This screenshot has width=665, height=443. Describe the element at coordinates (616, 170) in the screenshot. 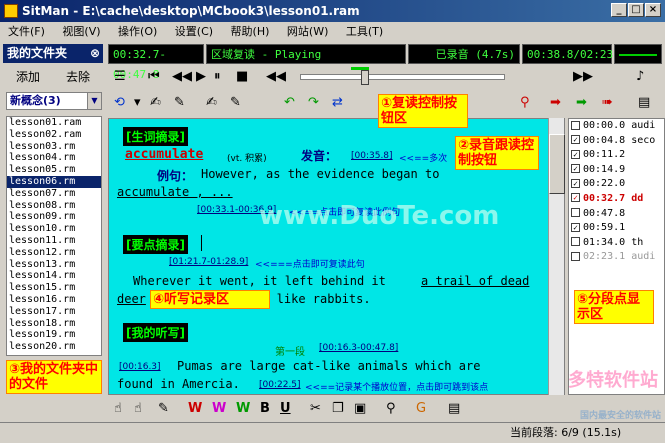

I see `segment-row: ✓ 00:14.9` at that location.